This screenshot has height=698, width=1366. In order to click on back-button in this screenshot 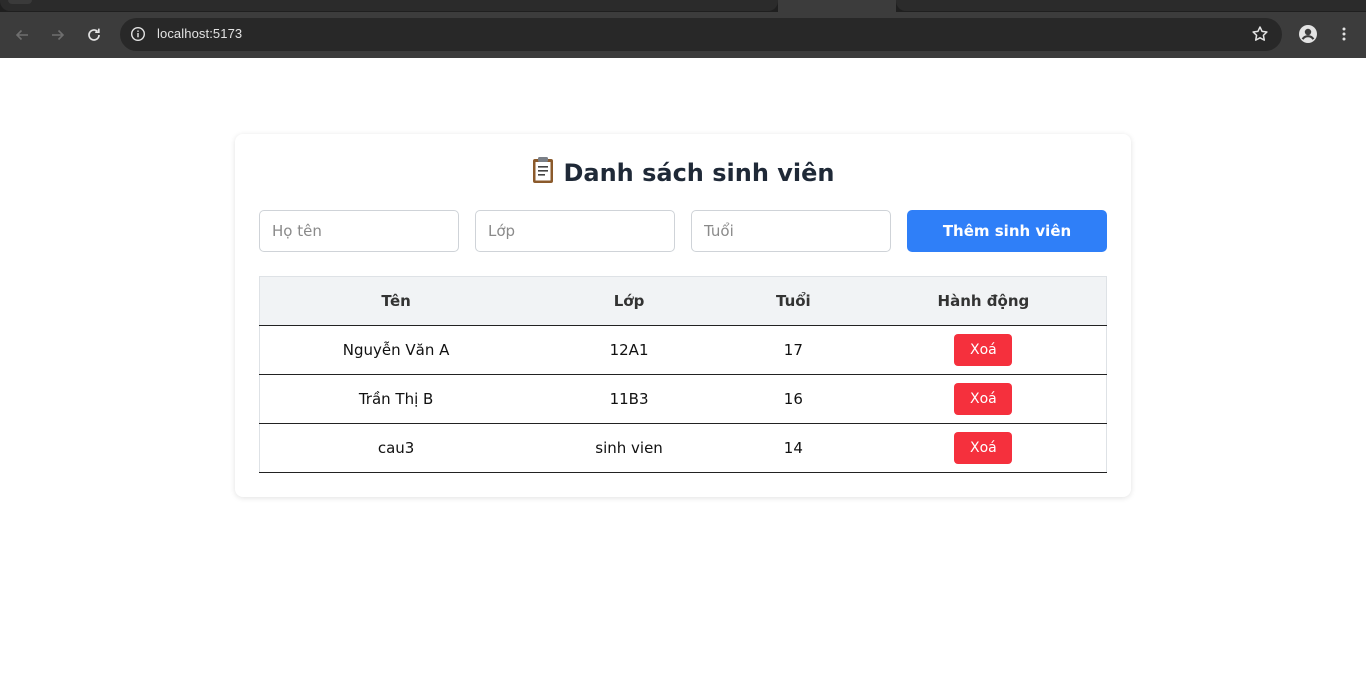, I will do `click(22, 35)`.